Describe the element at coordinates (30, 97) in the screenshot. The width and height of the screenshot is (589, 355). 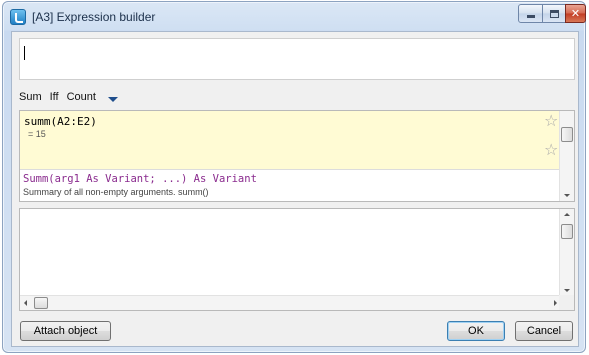
I see `function-sum: Sum` at that location.